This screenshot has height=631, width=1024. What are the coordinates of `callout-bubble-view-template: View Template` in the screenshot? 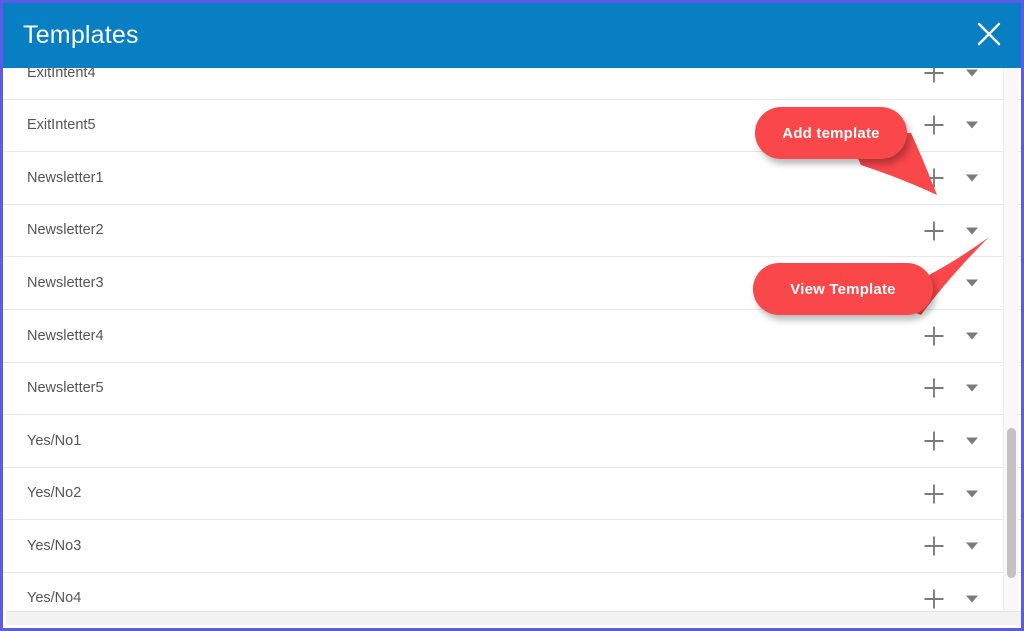 It's located at (843, 289).